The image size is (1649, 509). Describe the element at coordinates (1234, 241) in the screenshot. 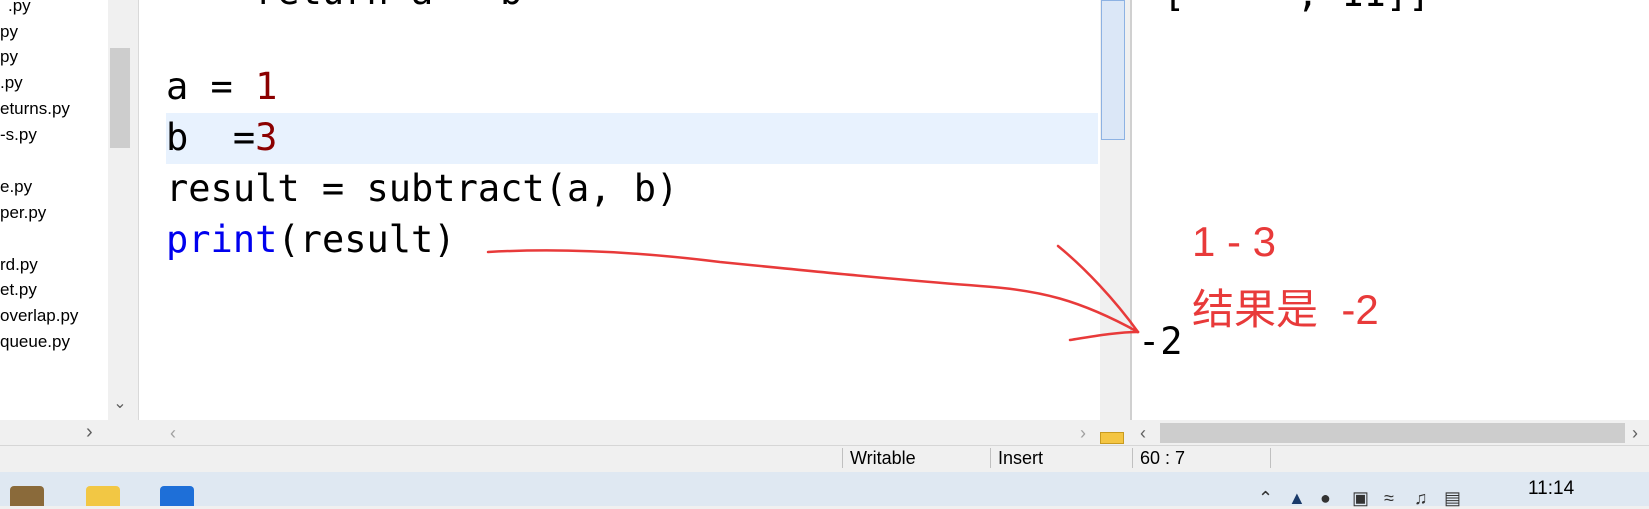

I see `annotation-expression: 1 - 3` at that location.